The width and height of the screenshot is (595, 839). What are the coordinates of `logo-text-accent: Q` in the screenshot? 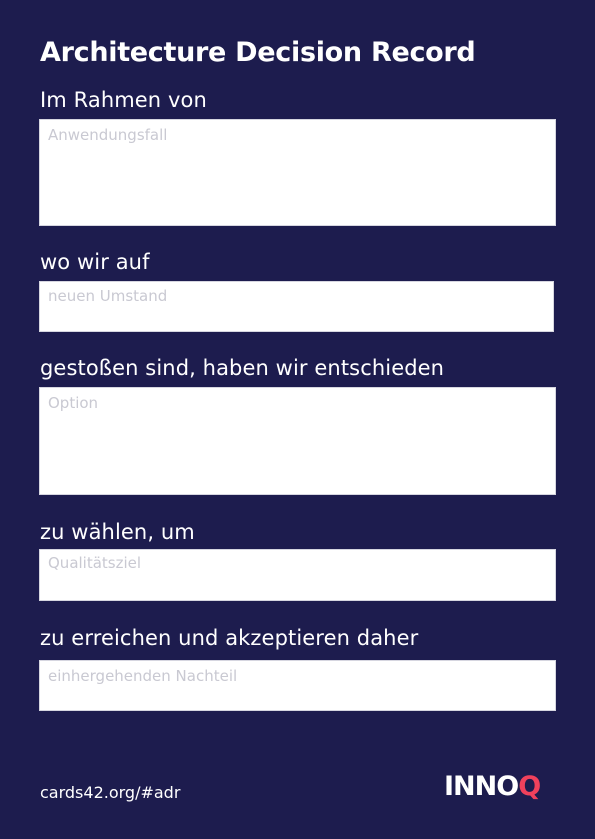 It's located at (529, 786).